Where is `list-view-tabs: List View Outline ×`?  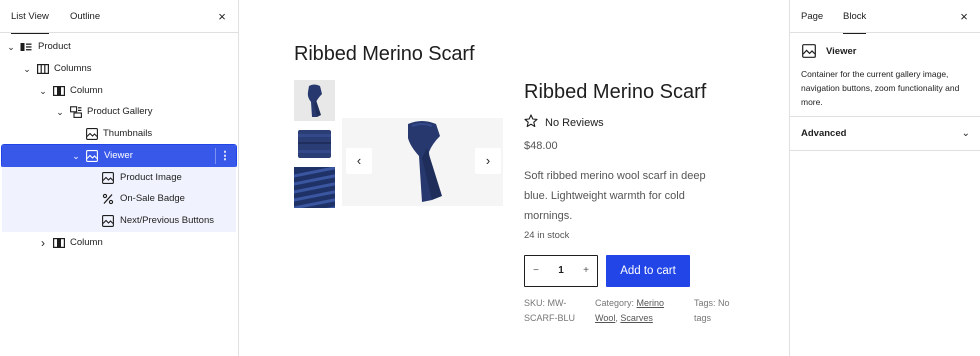
list-view-tabs: List View Outline × is located at coordinates (119, 17).